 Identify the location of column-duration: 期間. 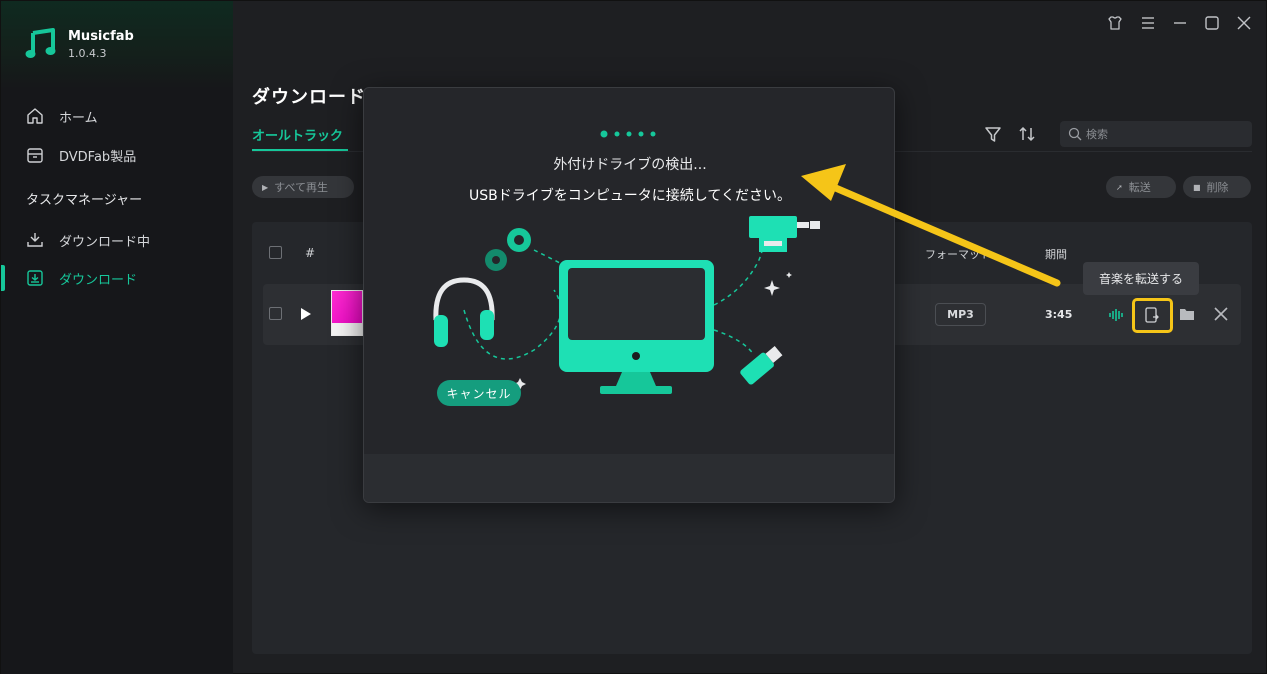
(1056, 254).